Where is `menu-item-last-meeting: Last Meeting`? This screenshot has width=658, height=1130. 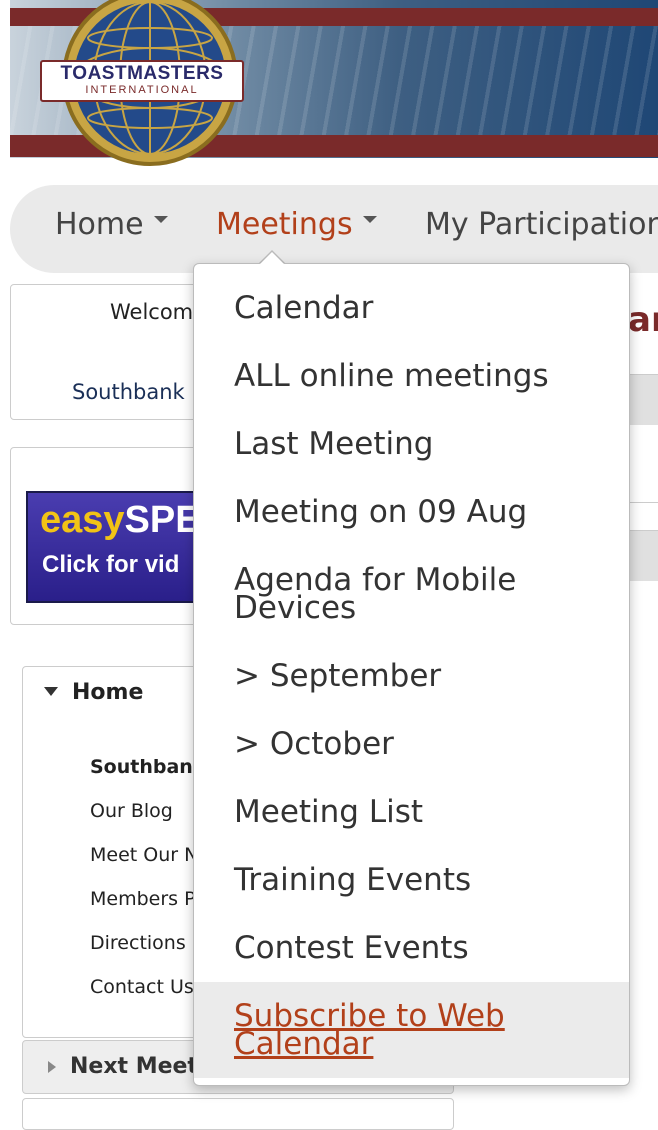 menu-item-last-meeting: Last Meeting is located at coordinates (333, 444).